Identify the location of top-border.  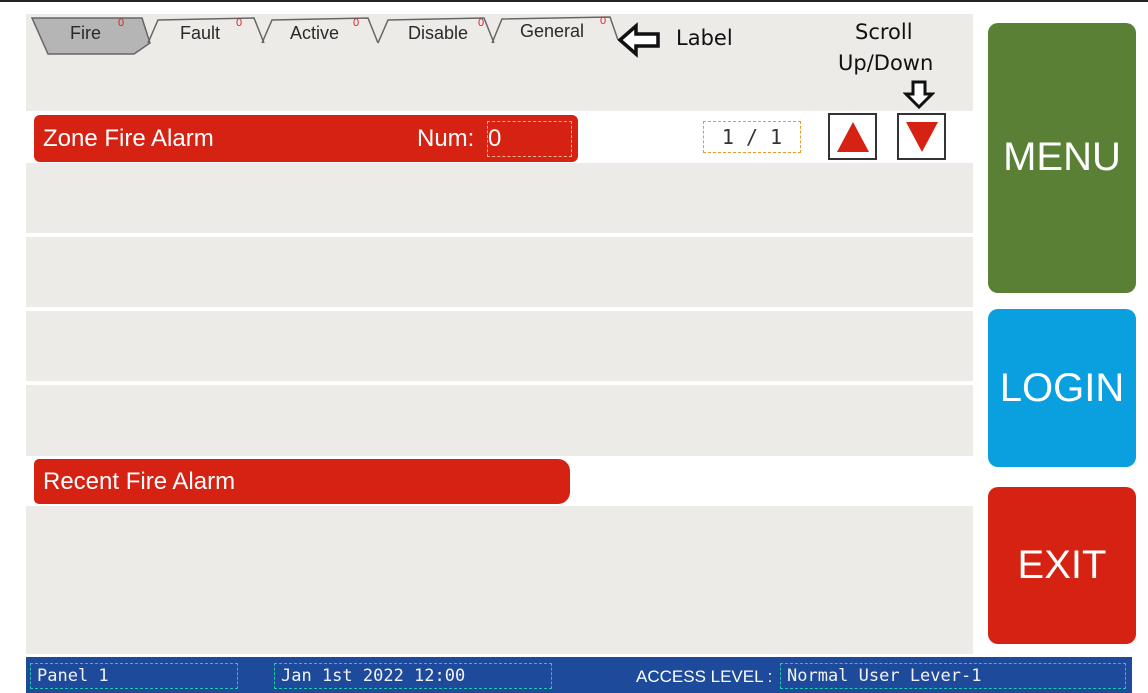
(574, 1).